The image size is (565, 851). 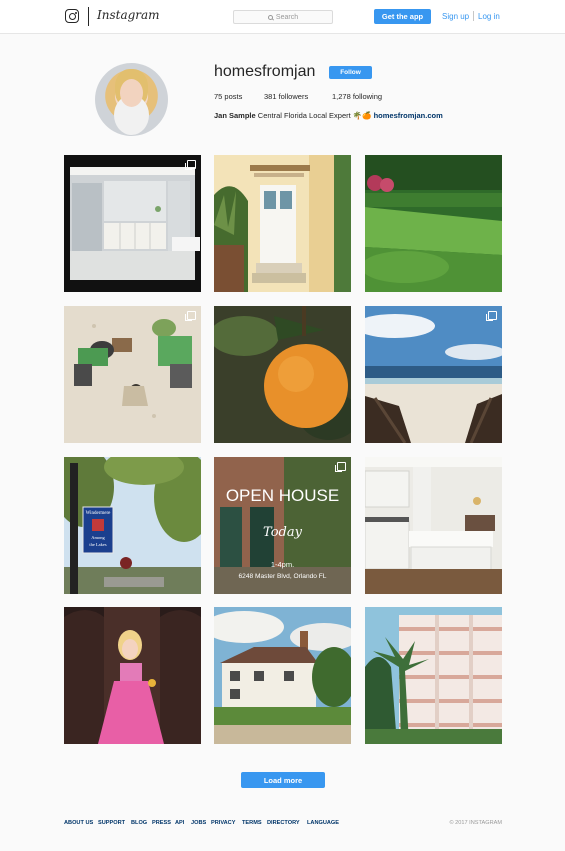 I want to click on profile-username: homesfromjan, so click(x=265, y=71).